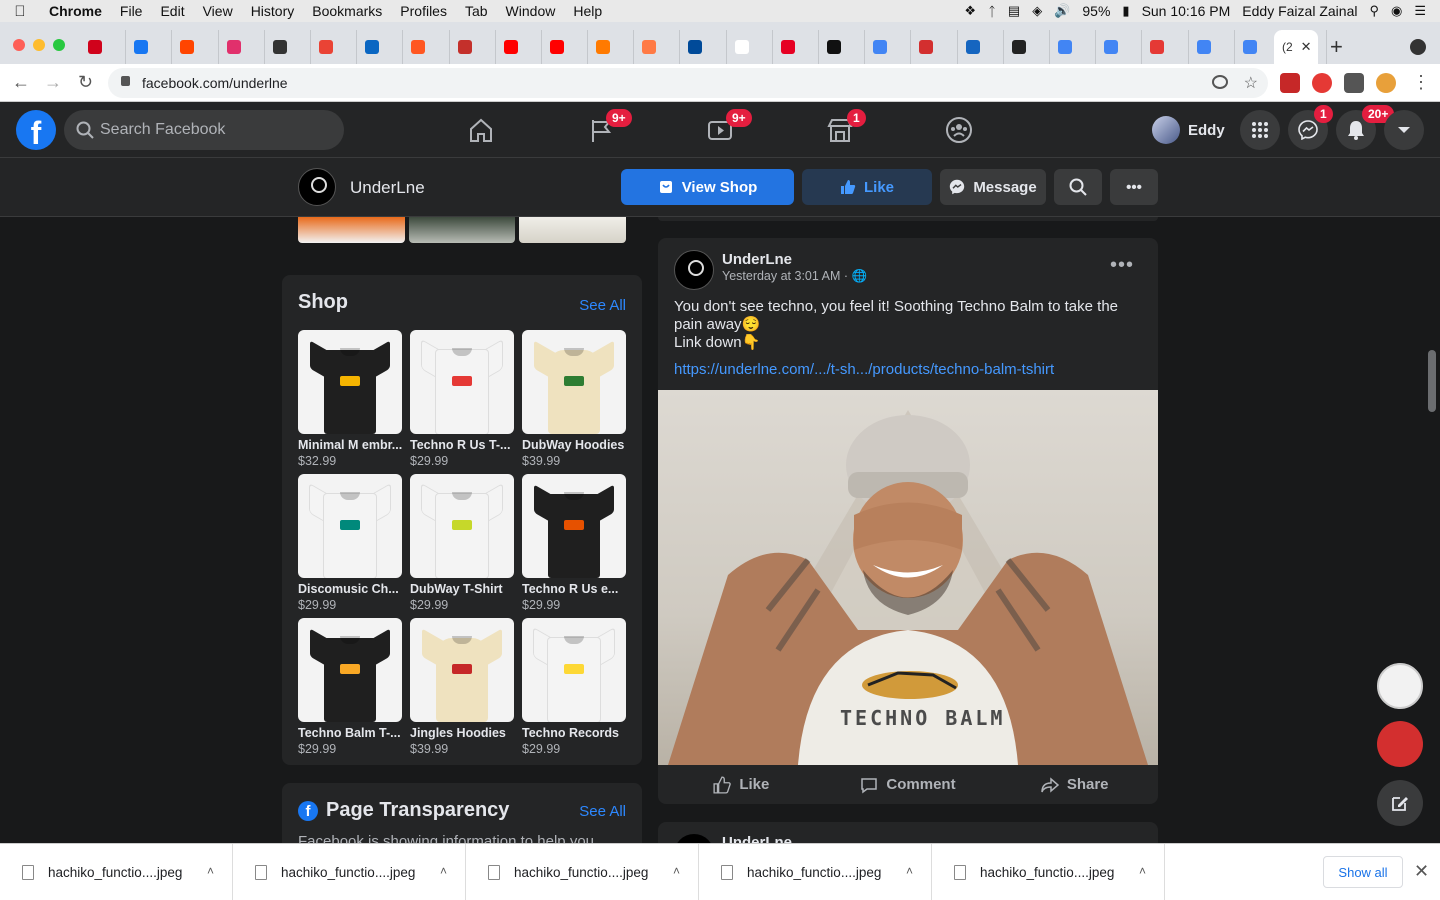  Describe the element at coordinates (423, 11) in the screenshot. I see `menu-profiles: Profiles` at that location.